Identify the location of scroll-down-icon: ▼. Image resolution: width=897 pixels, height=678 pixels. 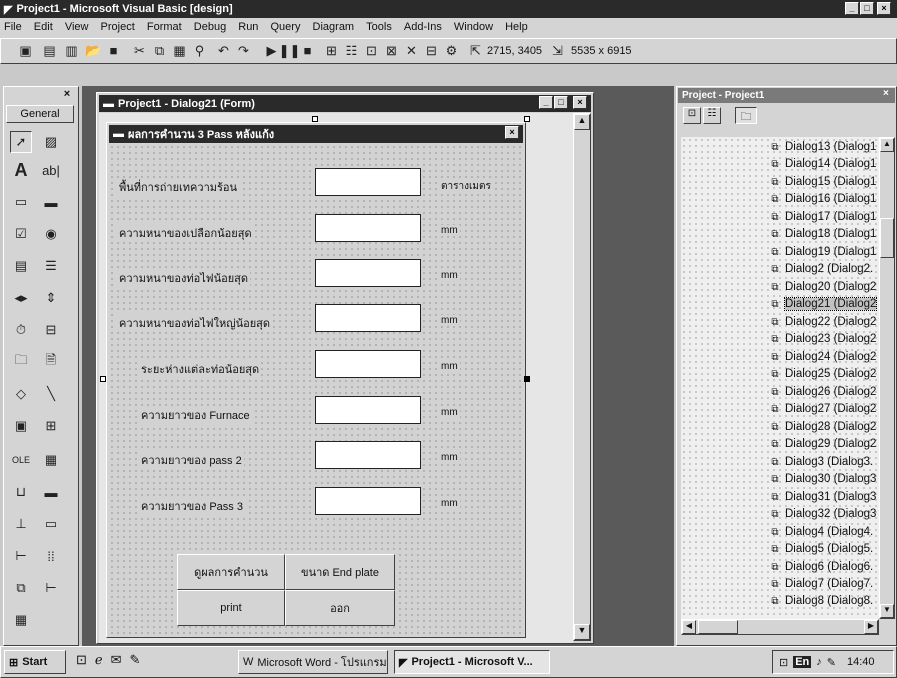
(582, 632).